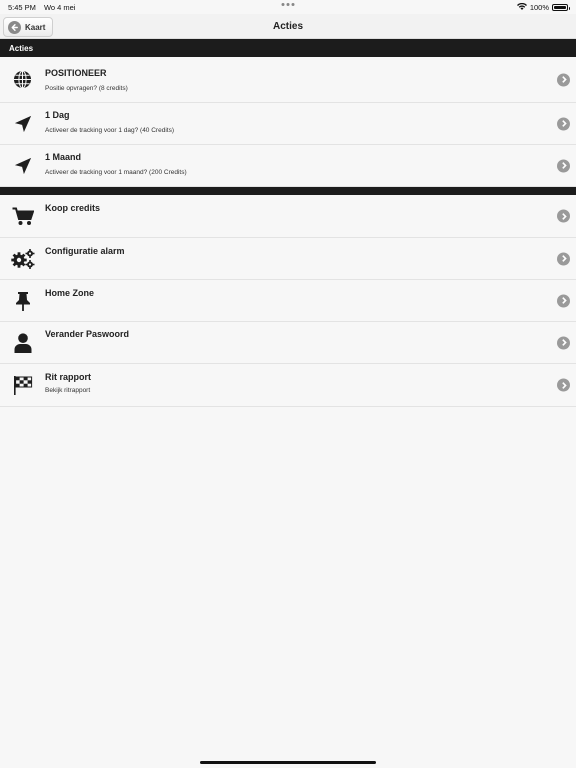 The image size is (576, 768). What do you see at coordinates (288, 385) in the screenshot?
I see `list-item-rit-rapport: Rit rapport Bekijk ritrapport` at bounding box center [288, 385].